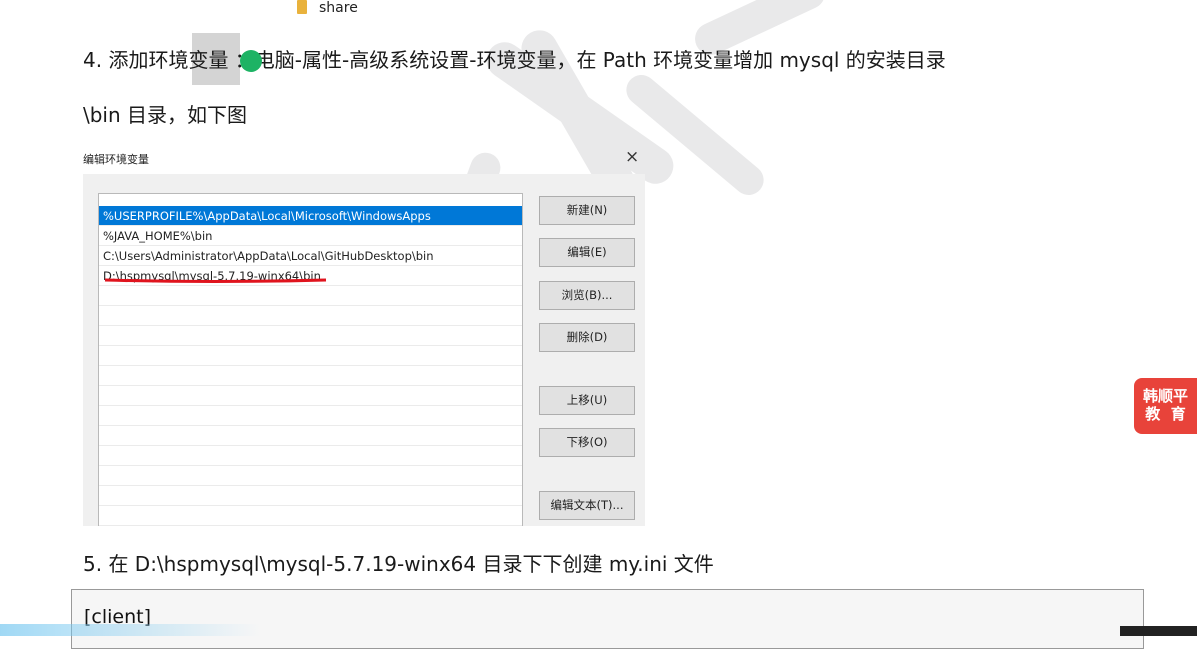  I want to click on share-folder-label: share, so click(338, 8).